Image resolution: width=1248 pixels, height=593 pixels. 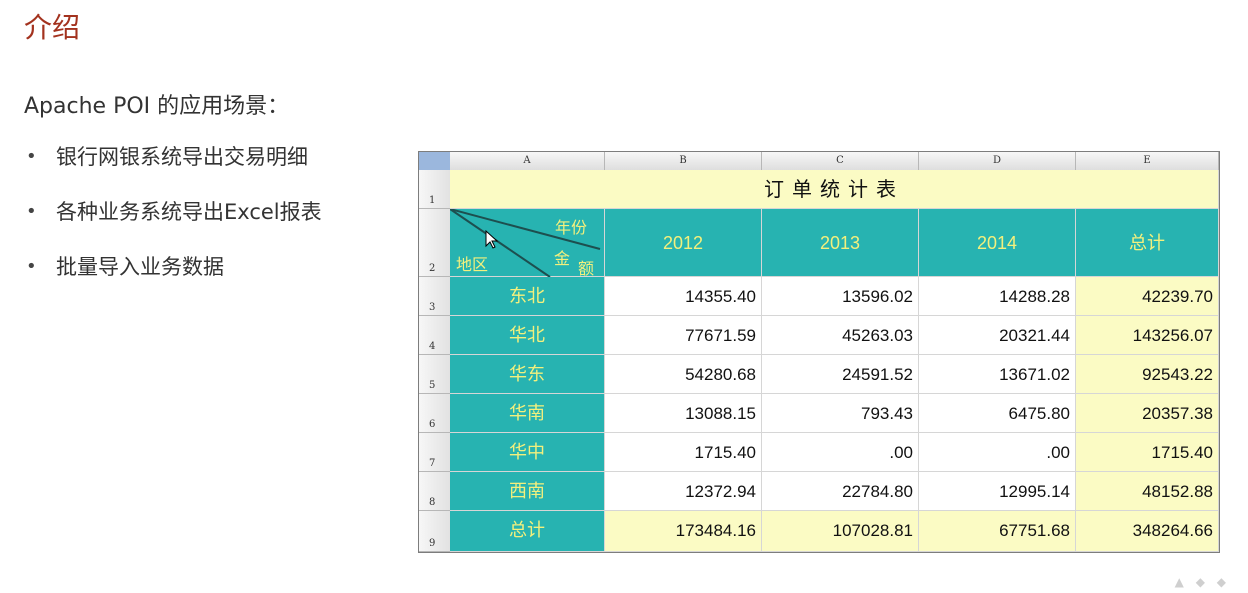 What do you see at coordinates (527, 161) in the screenshot?
I see `column-header: A` at bounding box center [527, 161].